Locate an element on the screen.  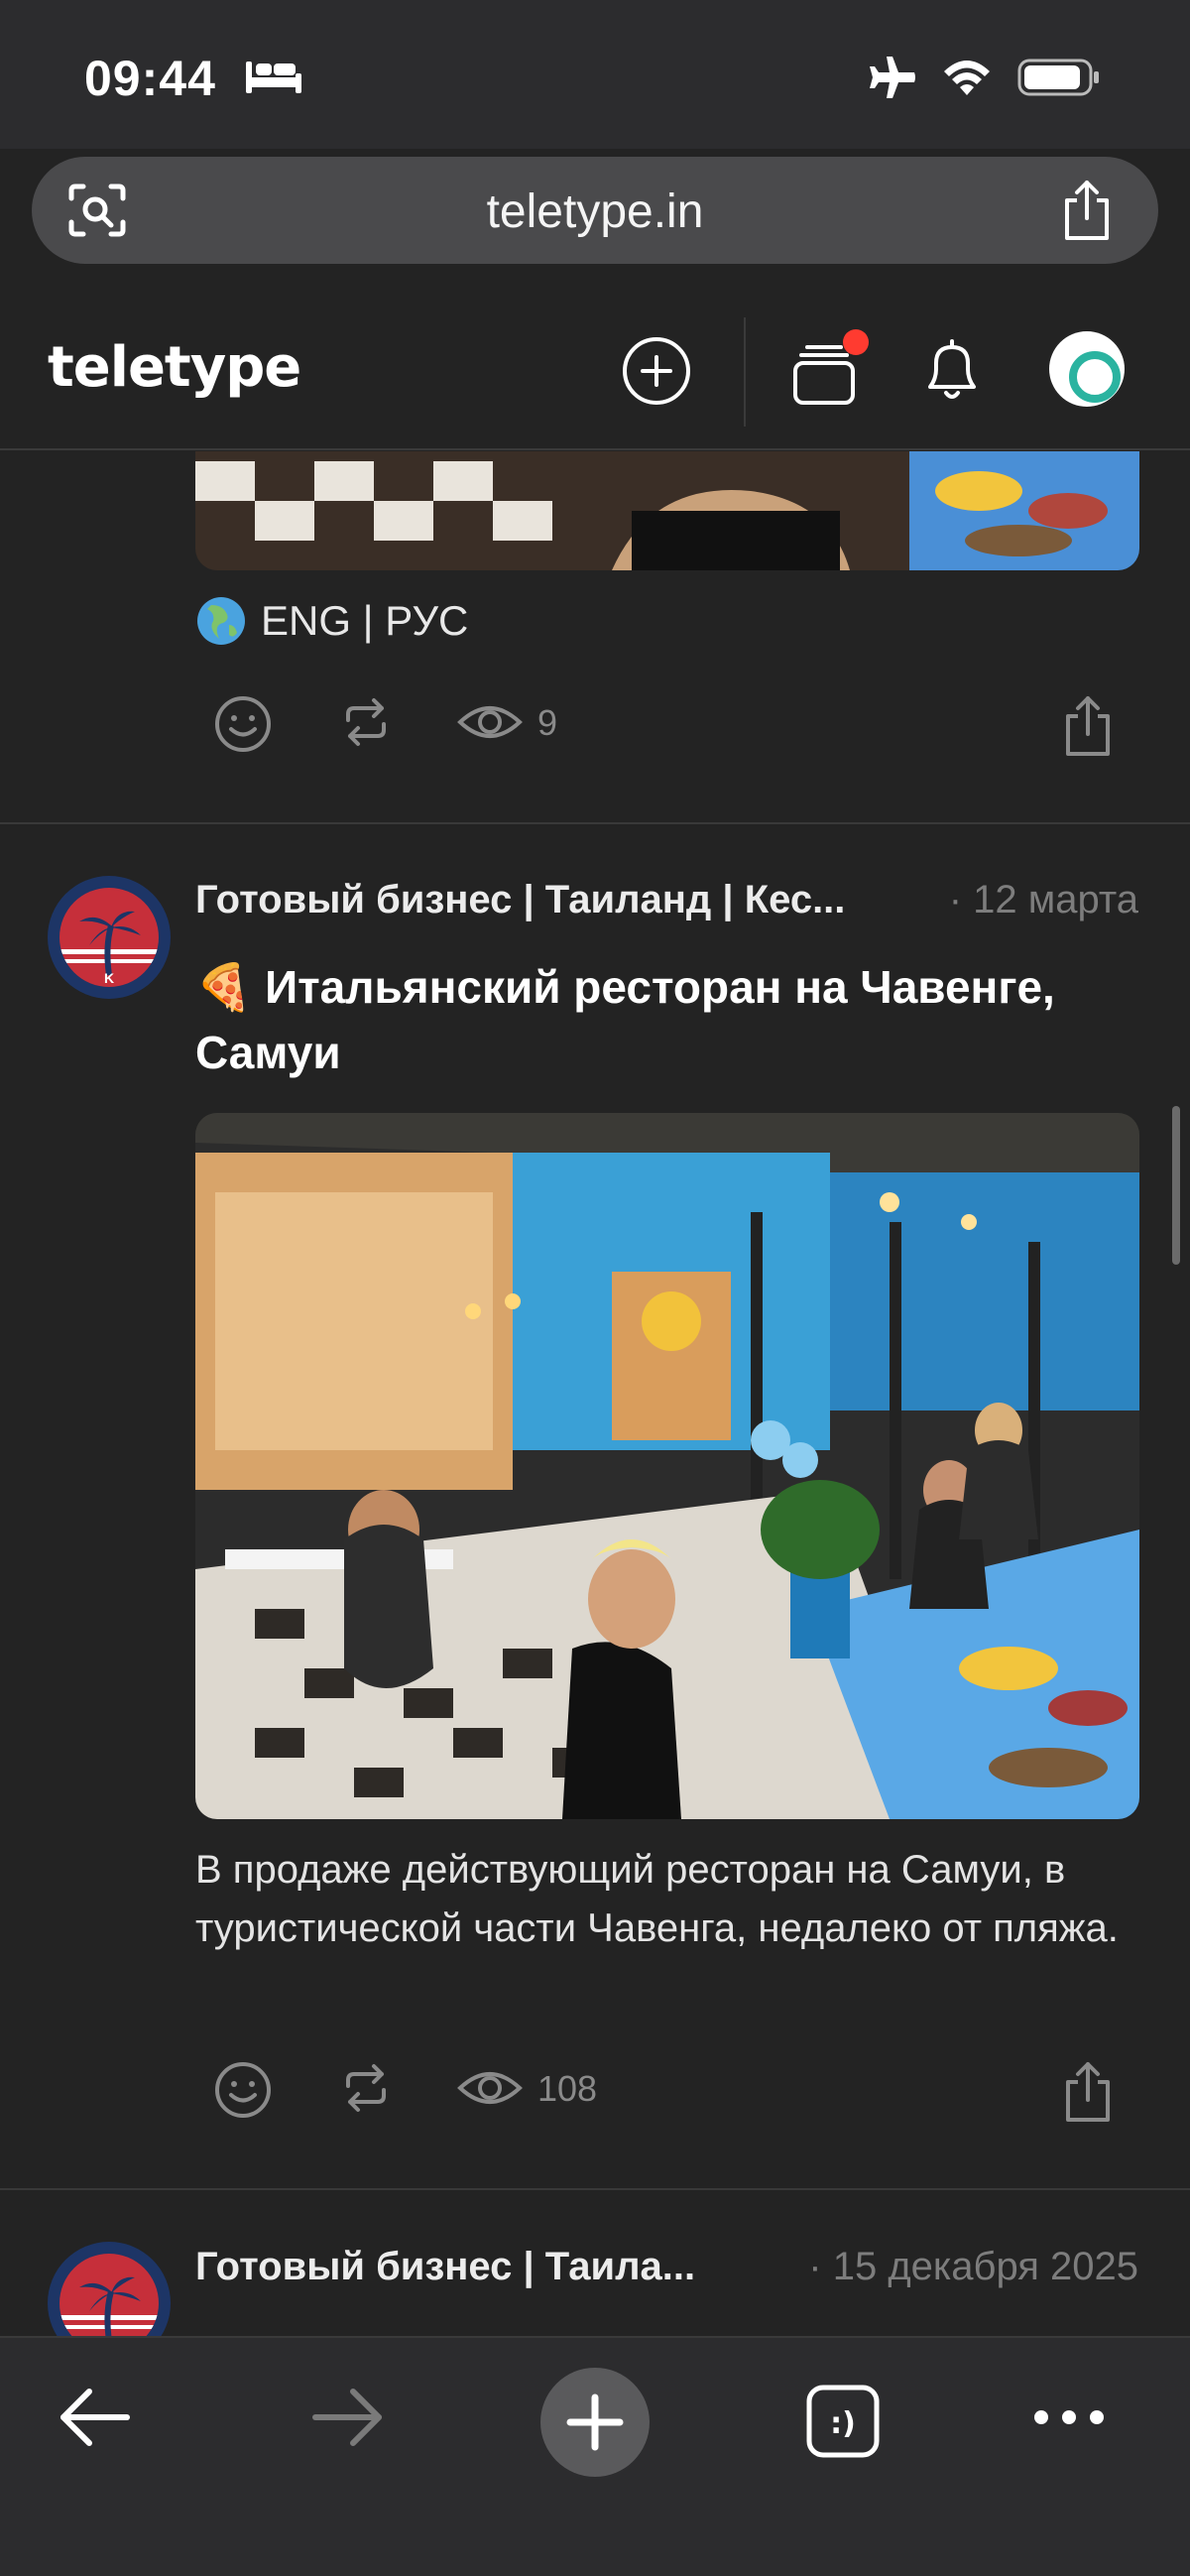
more-menu-icon is located at coordinates (1069, 2417).